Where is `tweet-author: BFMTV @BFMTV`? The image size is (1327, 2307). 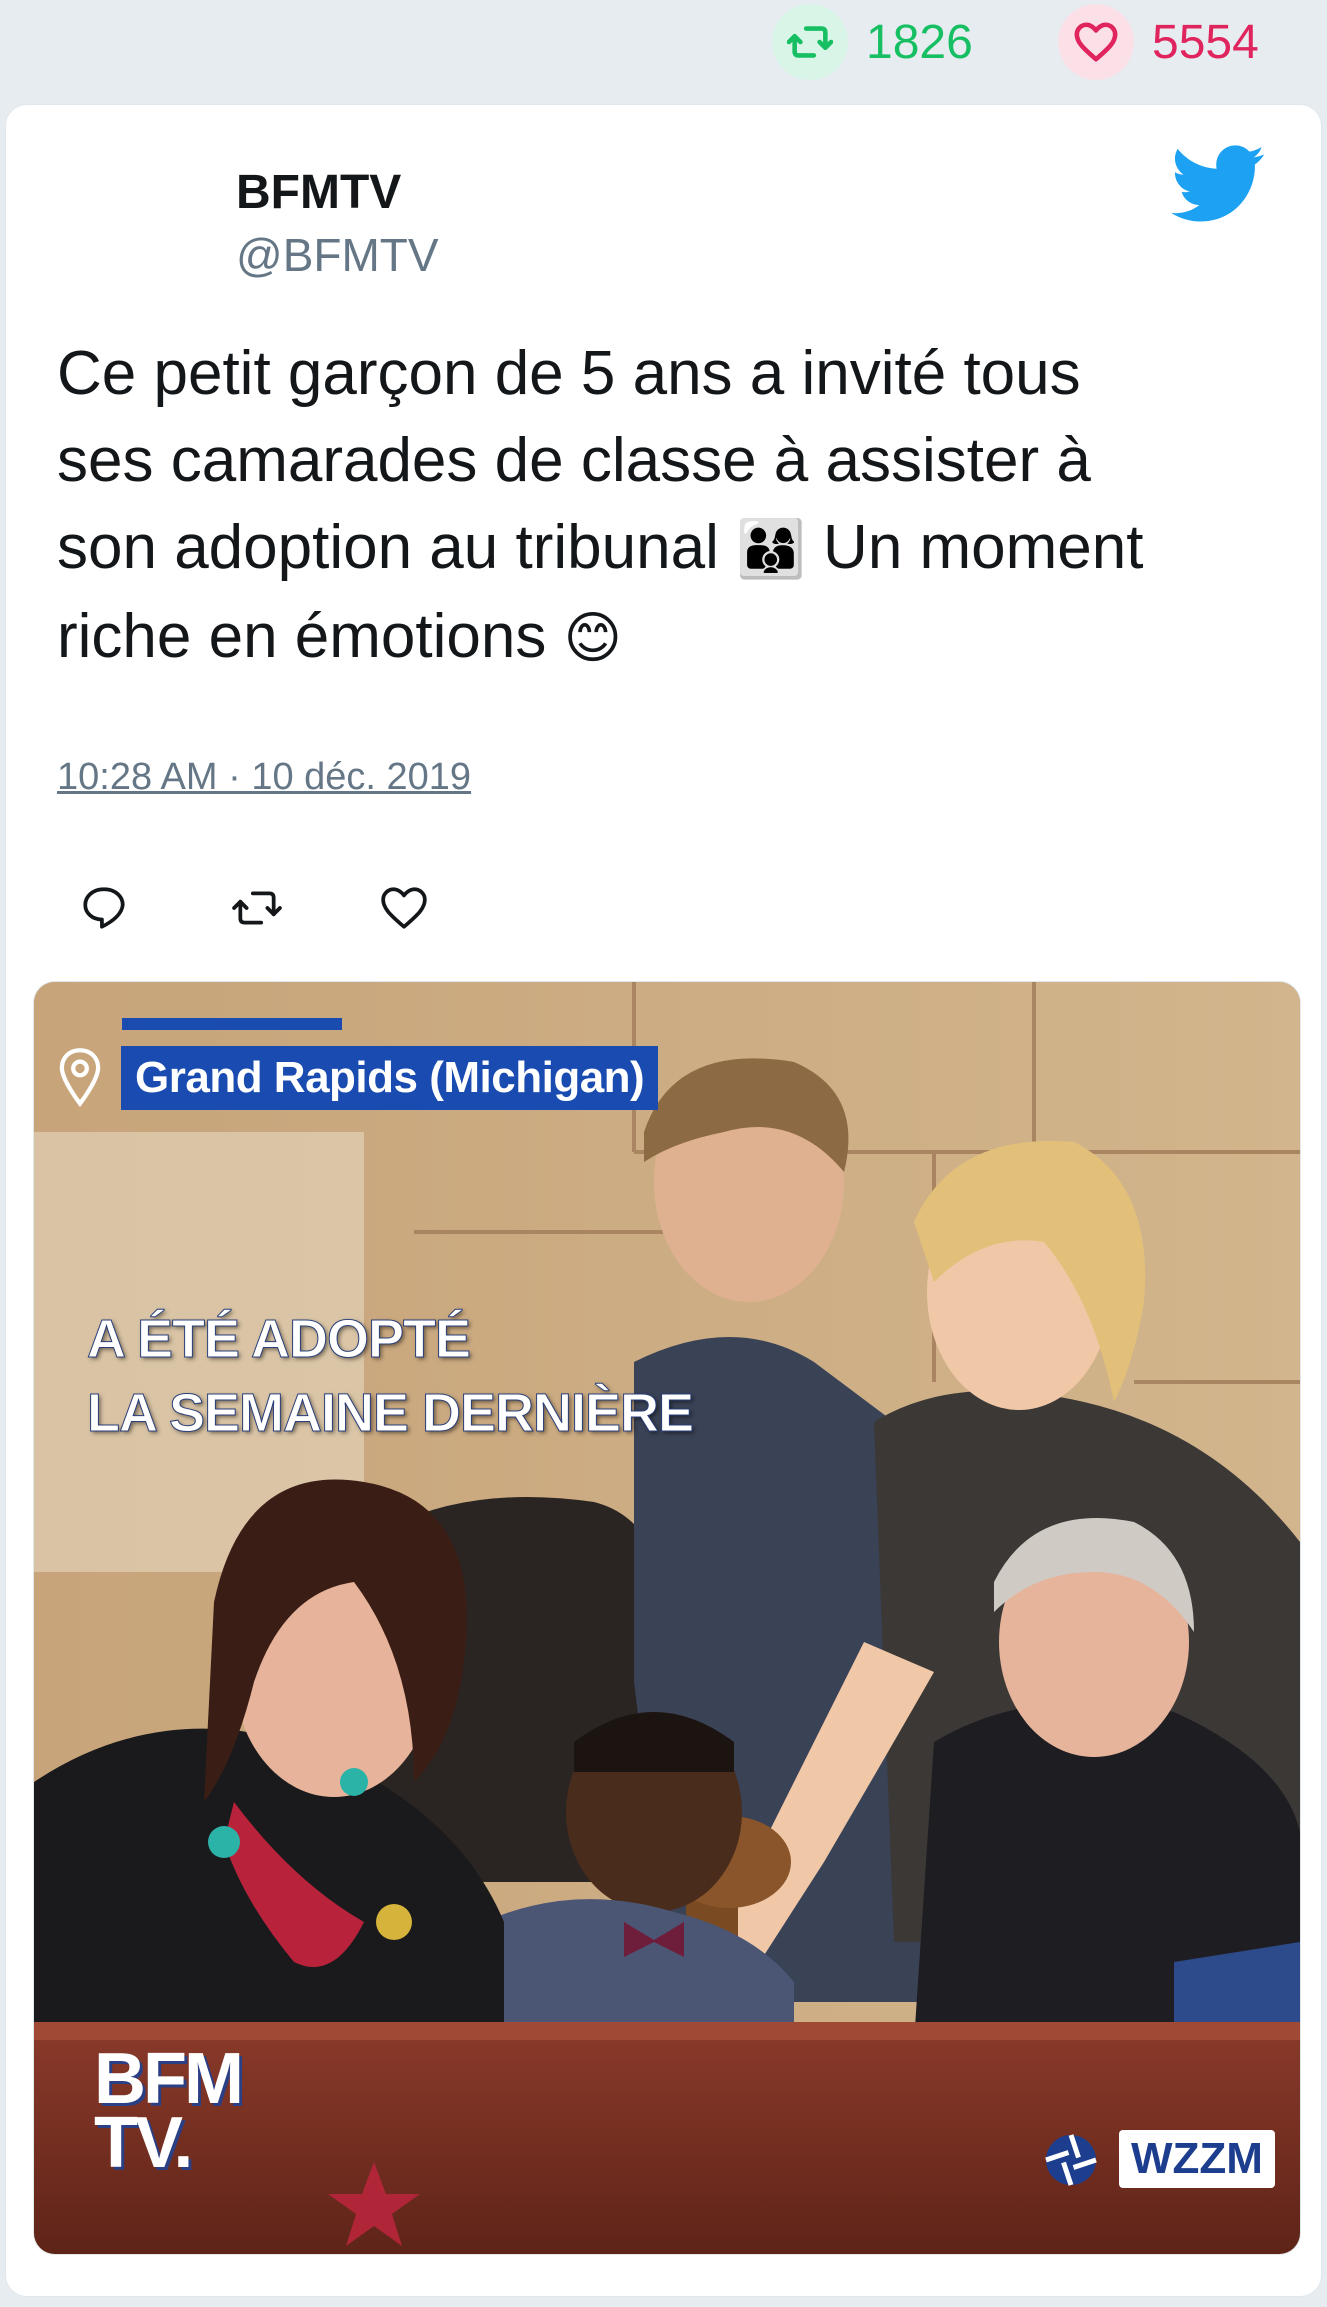 tweet-author: BFMTV @BFMTV is located at coordinates (337, 223).